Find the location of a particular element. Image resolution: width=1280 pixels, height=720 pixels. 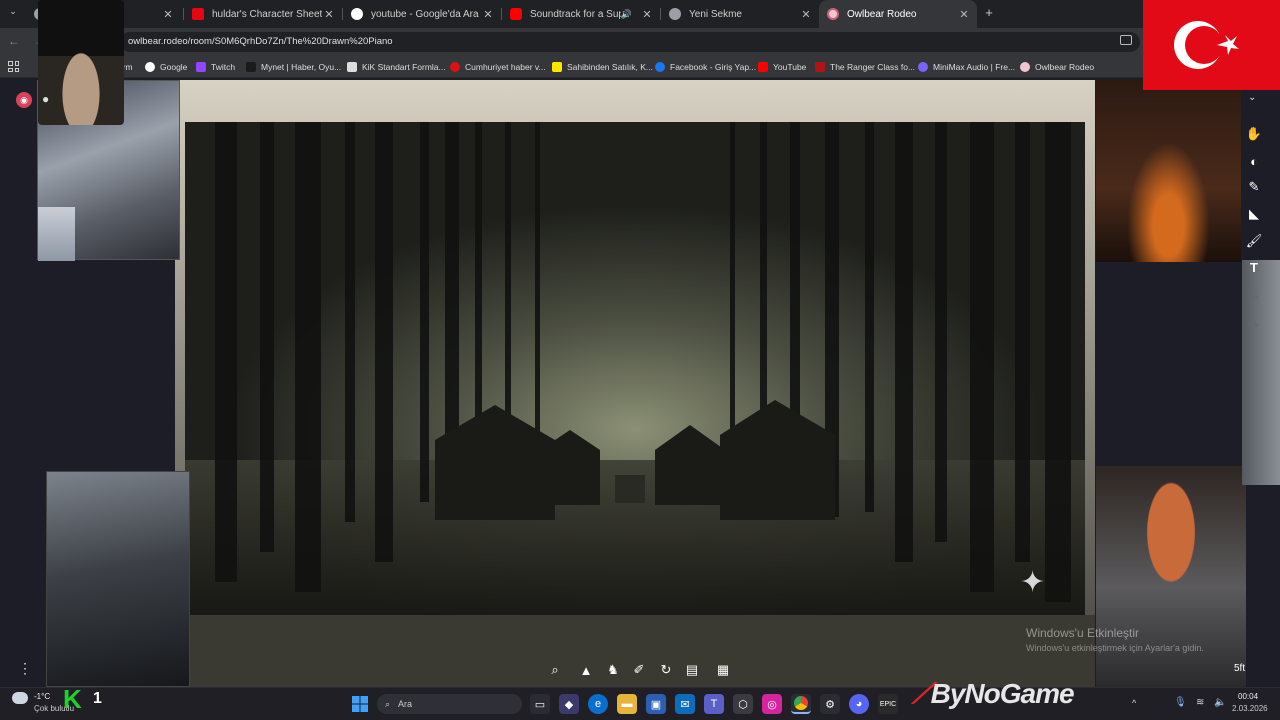

portrait-white-wolf is located at coordinates (56, 234).